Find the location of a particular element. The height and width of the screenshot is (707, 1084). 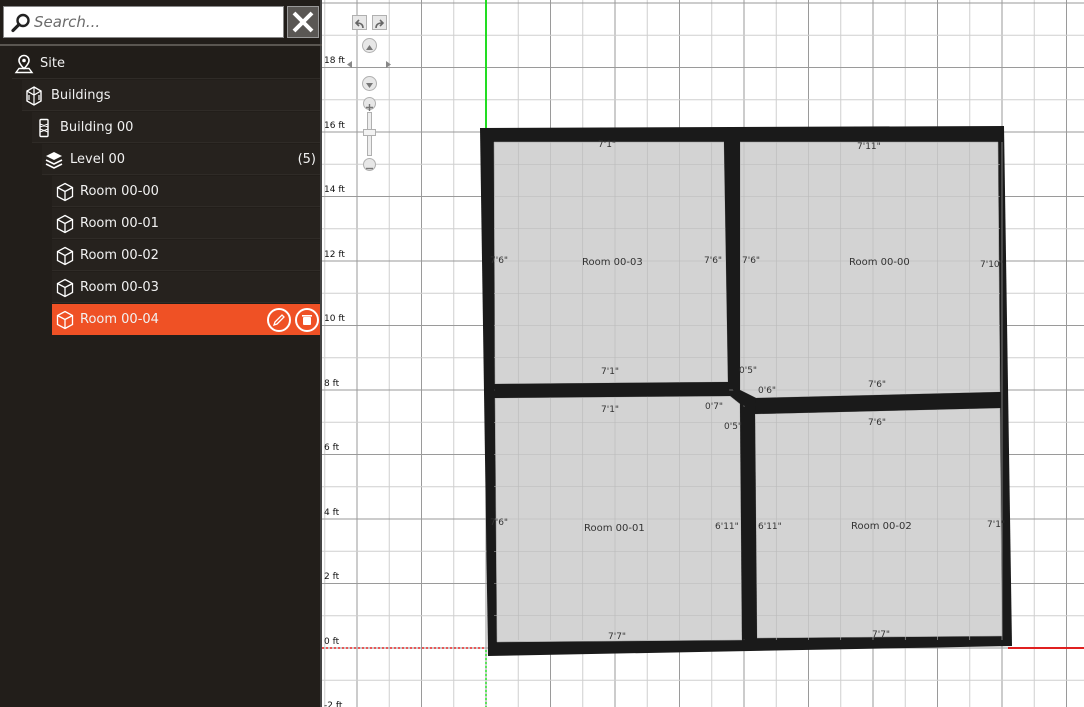

zoom-out-button is located at coordinates (369, 164).